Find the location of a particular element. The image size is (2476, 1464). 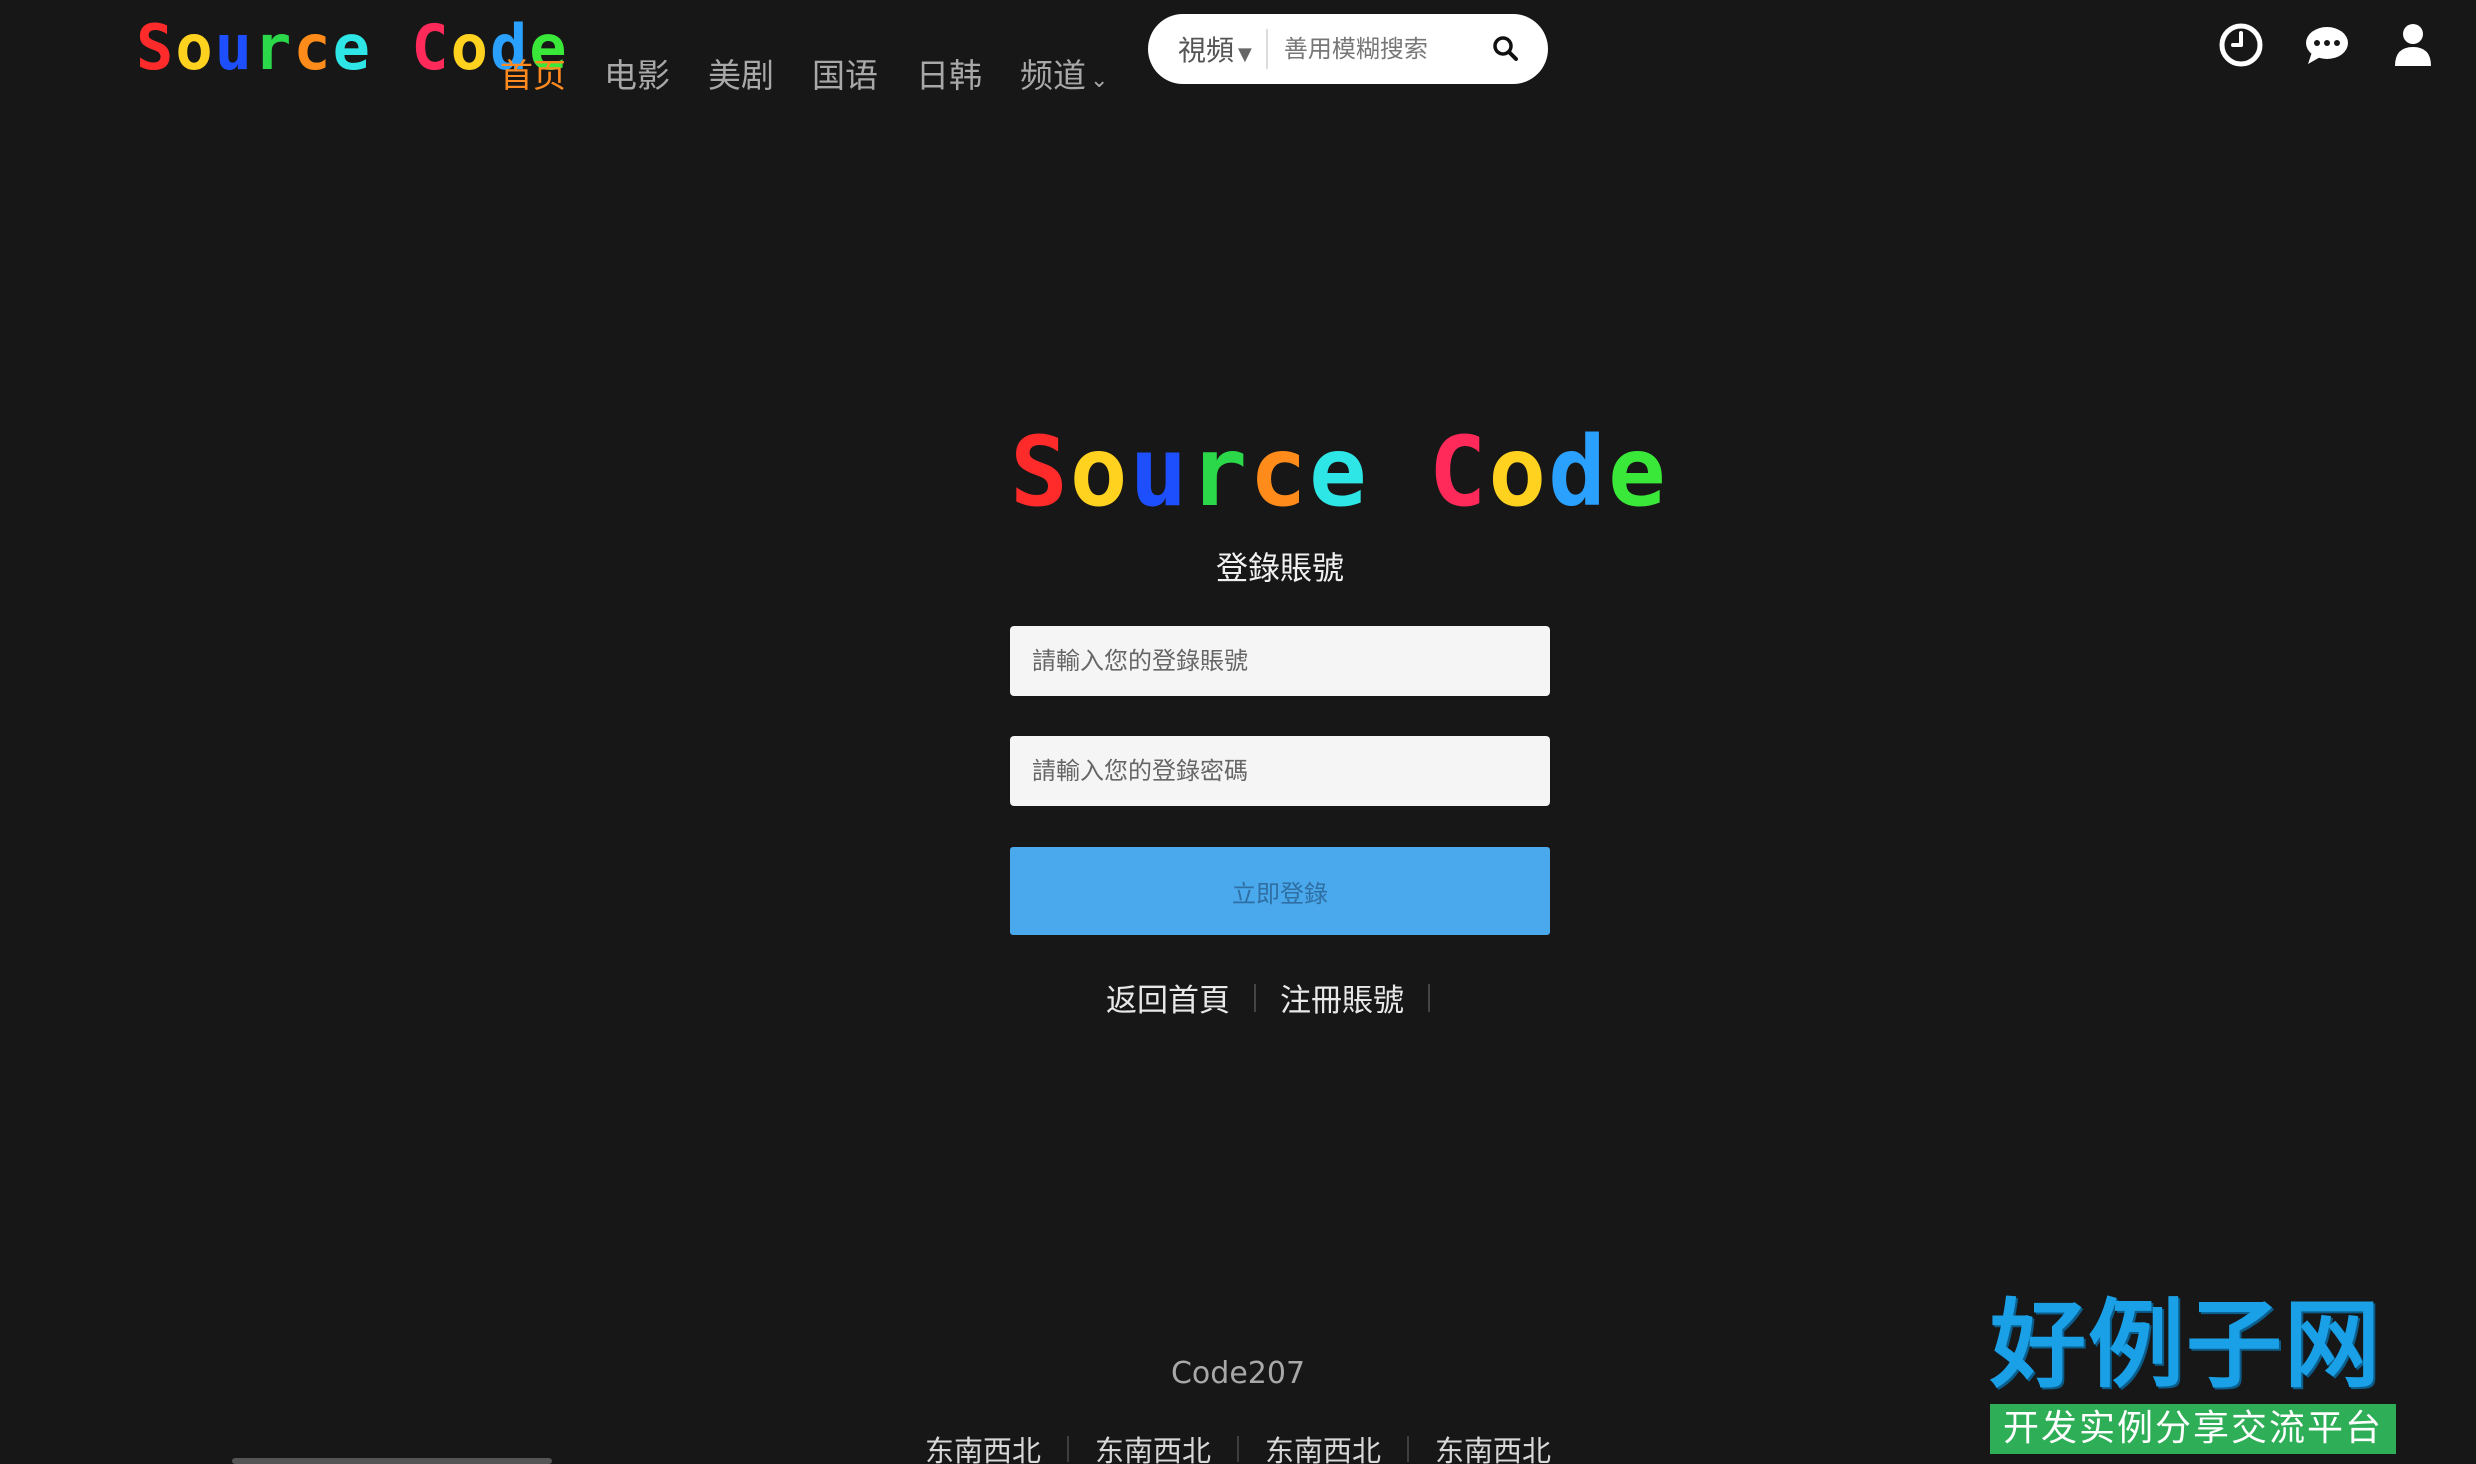

search-icon is located at coordinates (1506, 49).